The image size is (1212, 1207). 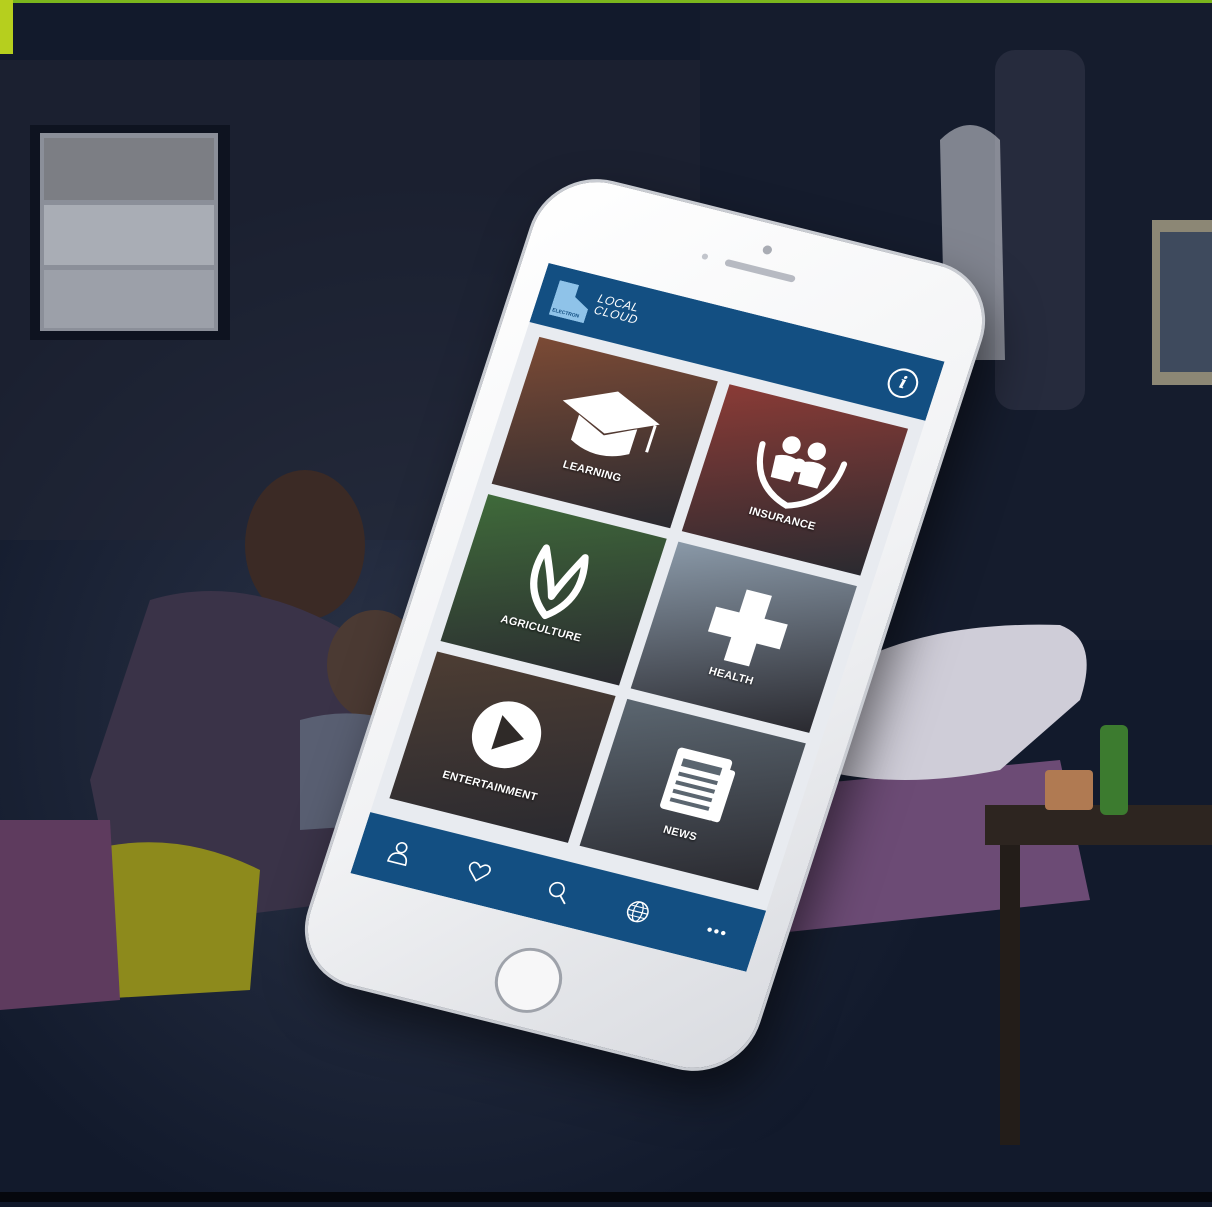 What do you see at coordinates (553, 590) in the screenshot?
I see `tile-agriculture: AGRICULTURE` at bounding box center [553, 590].